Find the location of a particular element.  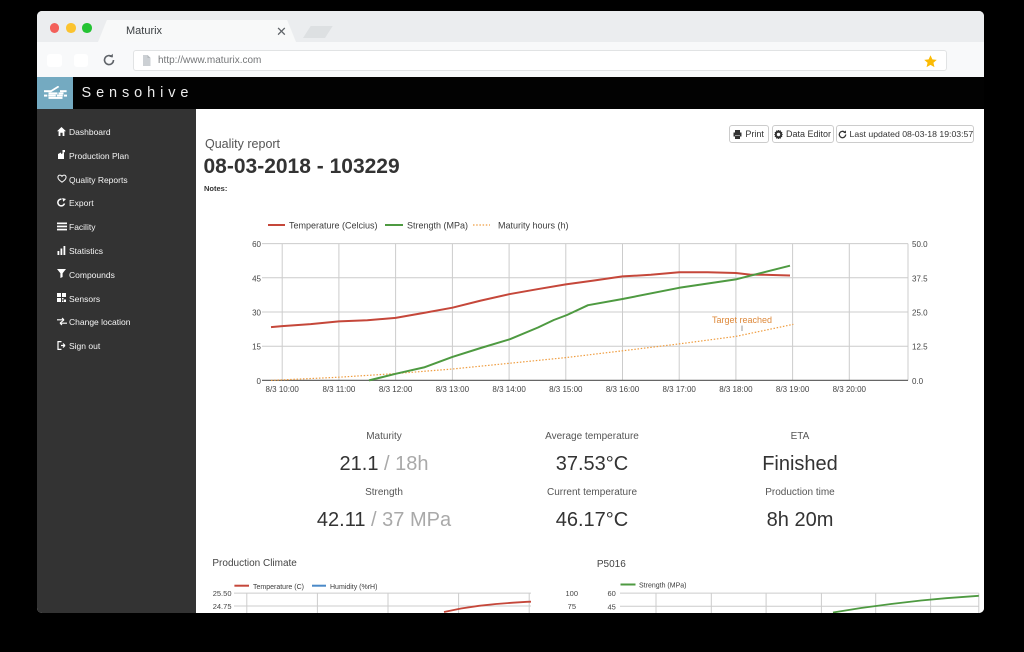

svg-text: 100 is located at coordinates (571, 593).